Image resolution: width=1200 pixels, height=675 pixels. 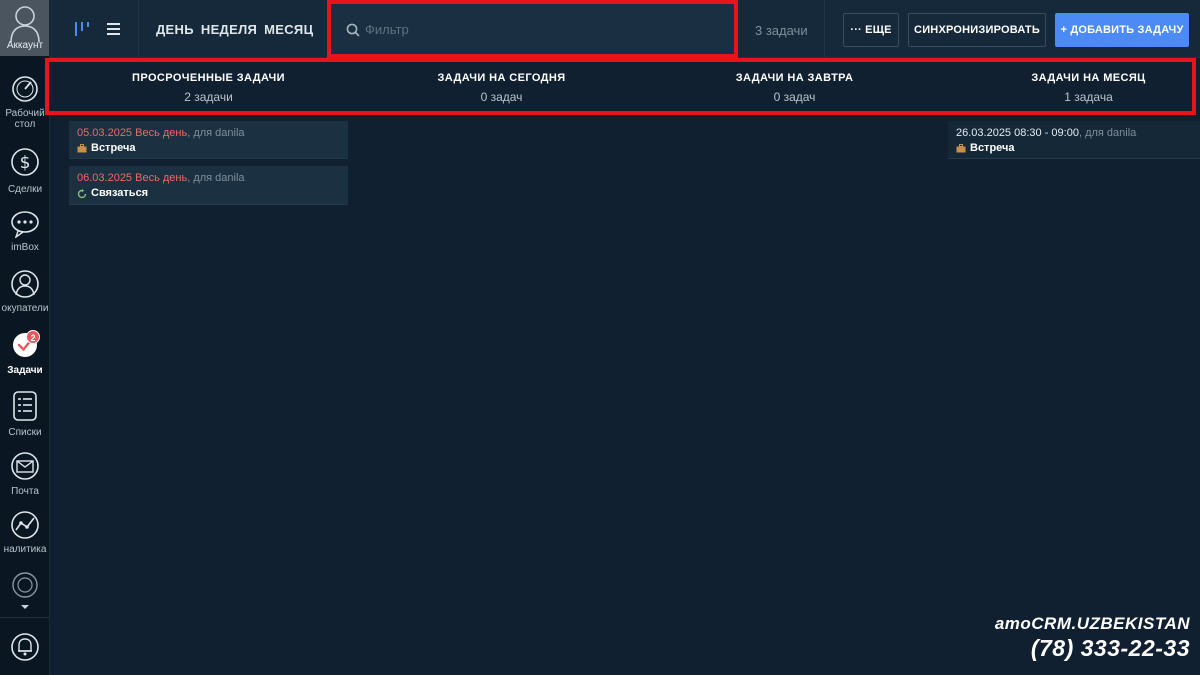 What do you see at coordinates (132, 133) in the screenshot?
I see `task-date: 05.03.2025 Весь день` at bounding box center [132, 133].